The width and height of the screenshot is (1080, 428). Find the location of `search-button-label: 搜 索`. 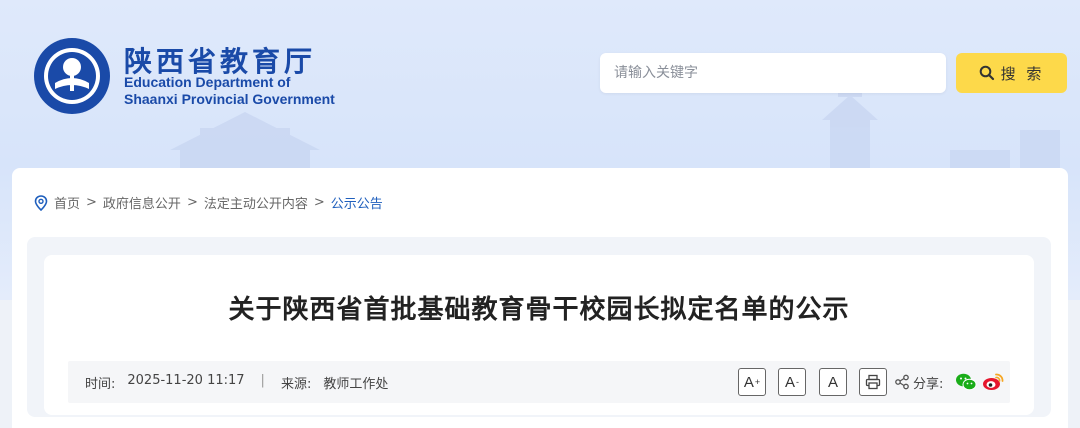

search-button-label: 搜 索 is located at coordinates (1022, 73).